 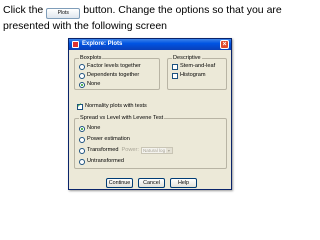 I want to click on continue-button: Continue, so click(x=119, y=183).